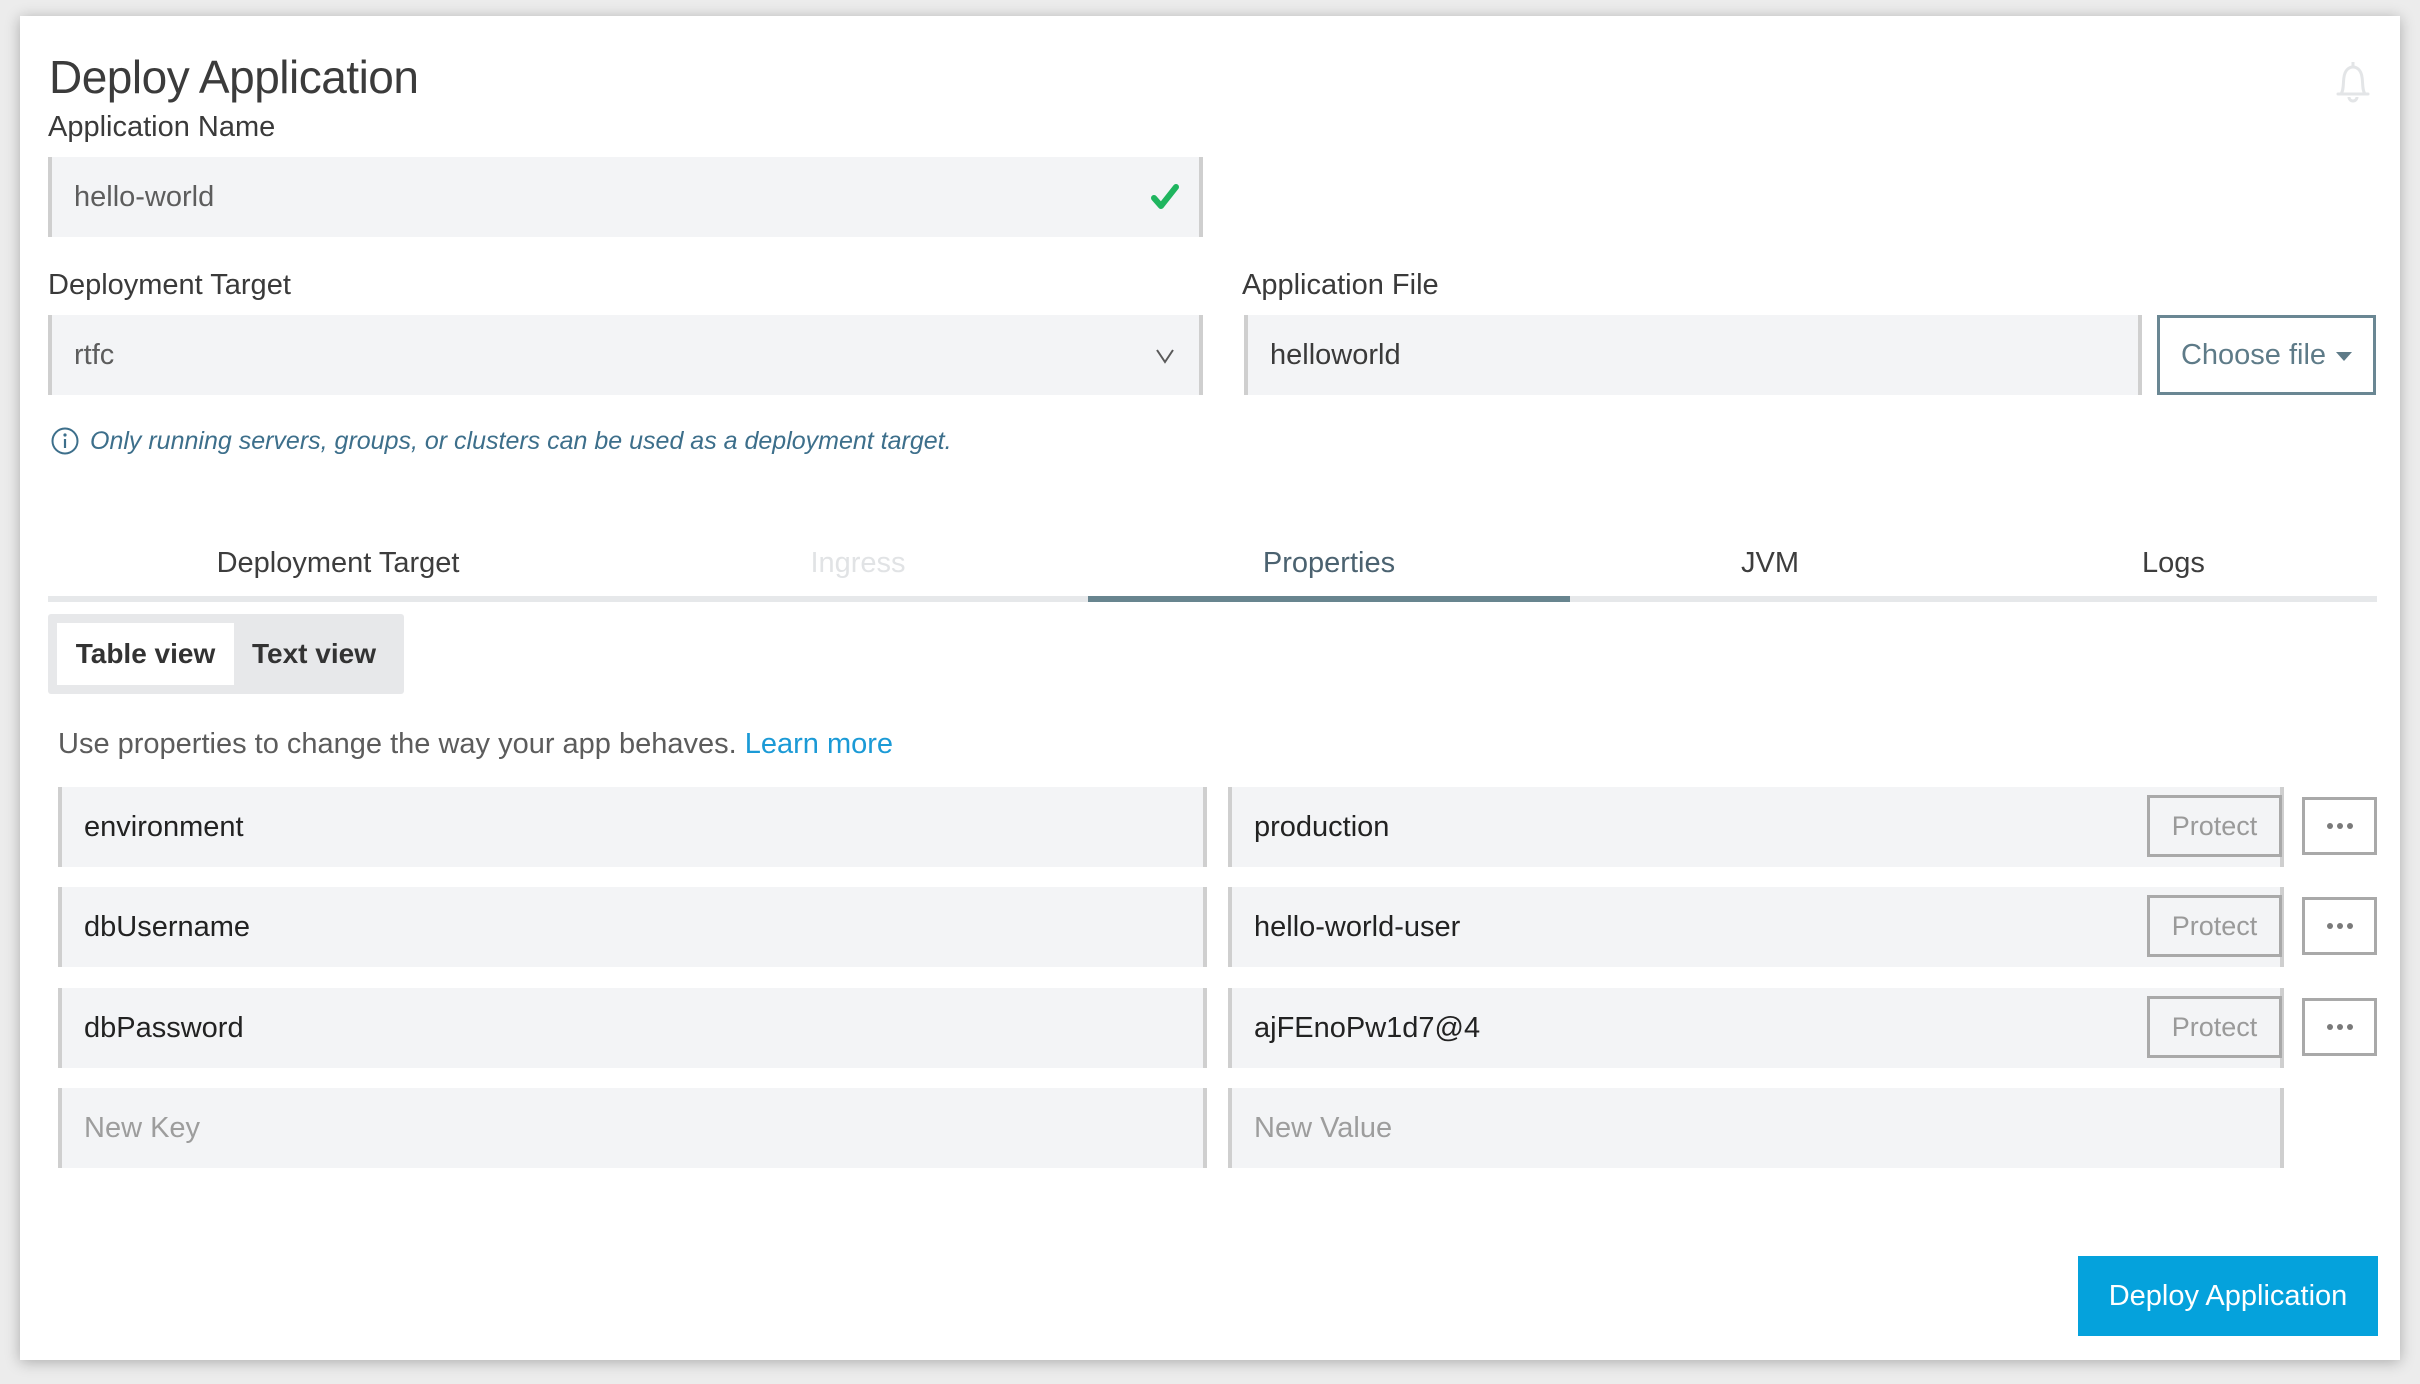  What do you see at coordinates (1329, 563) in the screenshot?
I see `tab-properties: Properties` at bounding box center [1329, 563].